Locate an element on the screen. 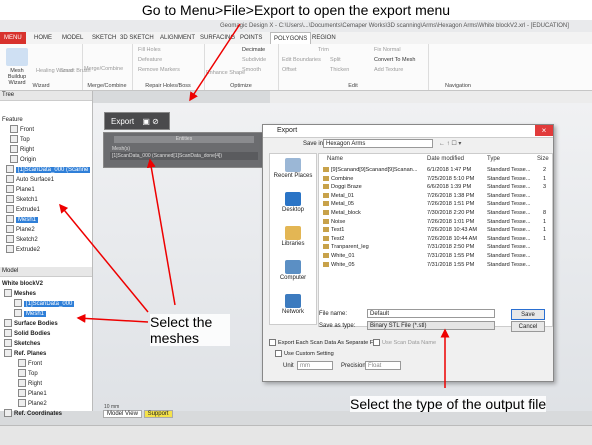 The height and width of the screenshot is (445, 592). arrow-to-entities is located at coordinates (161, 232).